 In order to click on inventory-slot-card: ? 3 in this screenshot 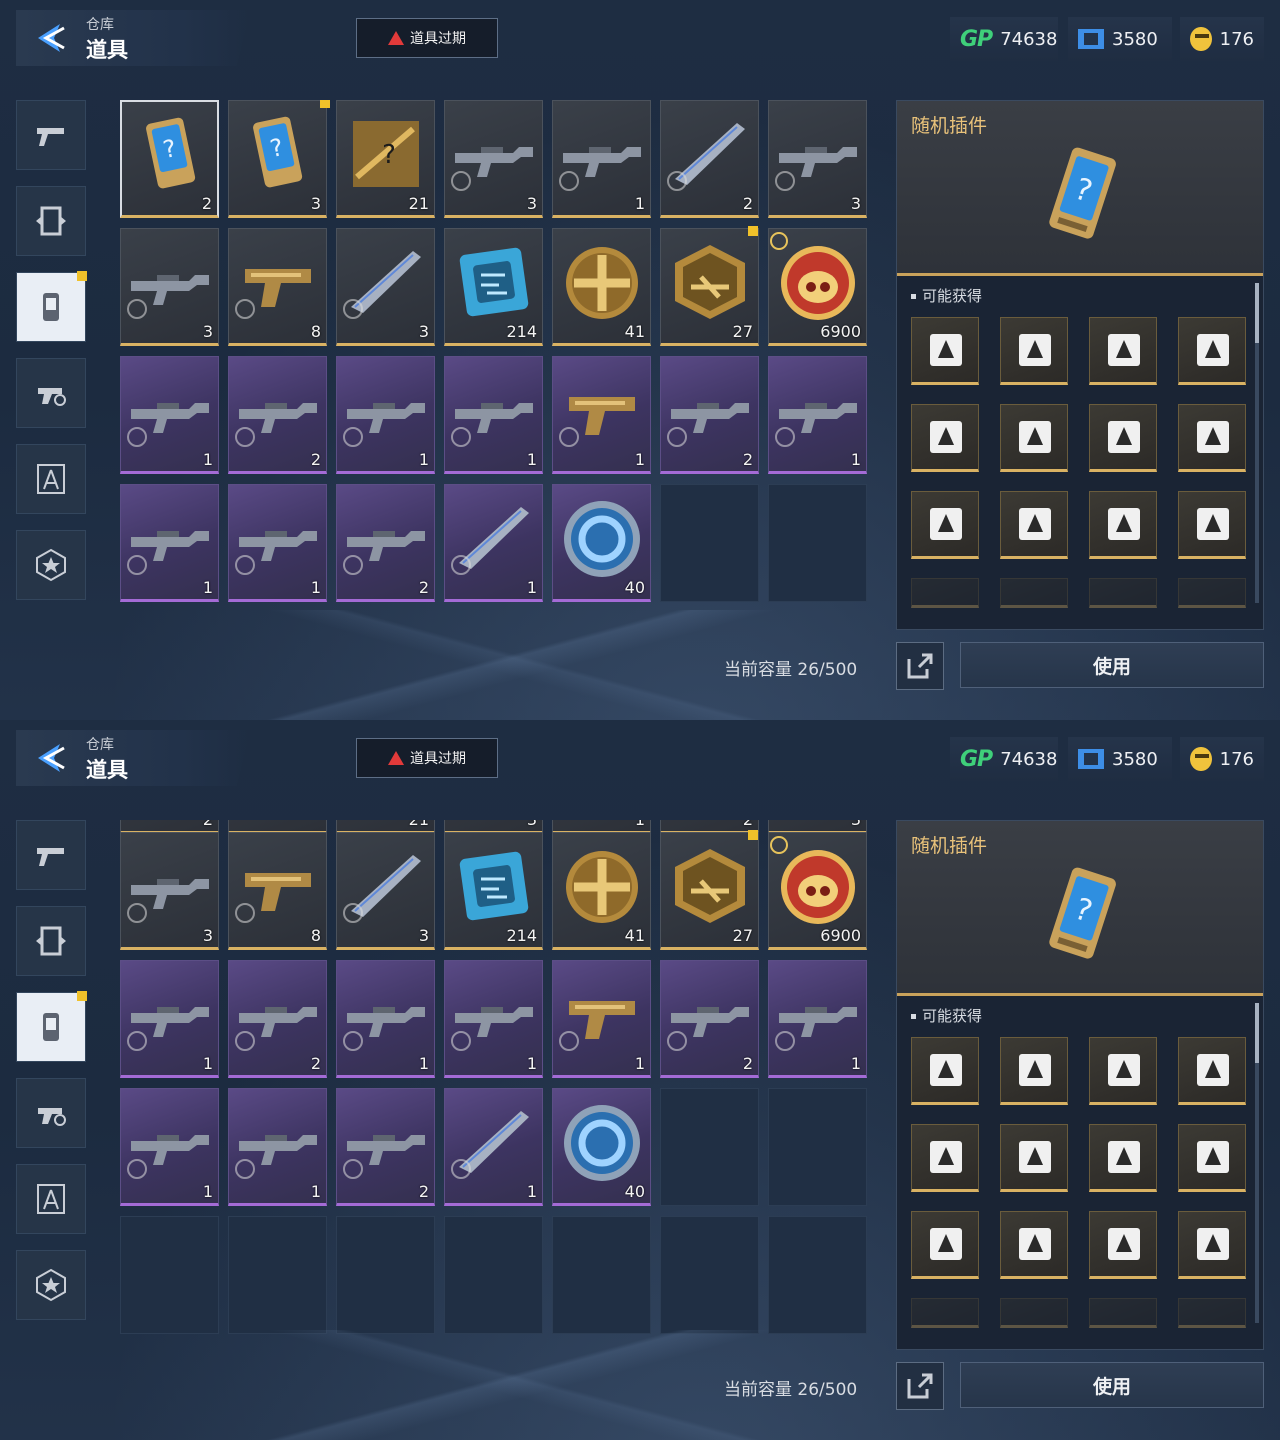, I will do `click(277, 159)`.